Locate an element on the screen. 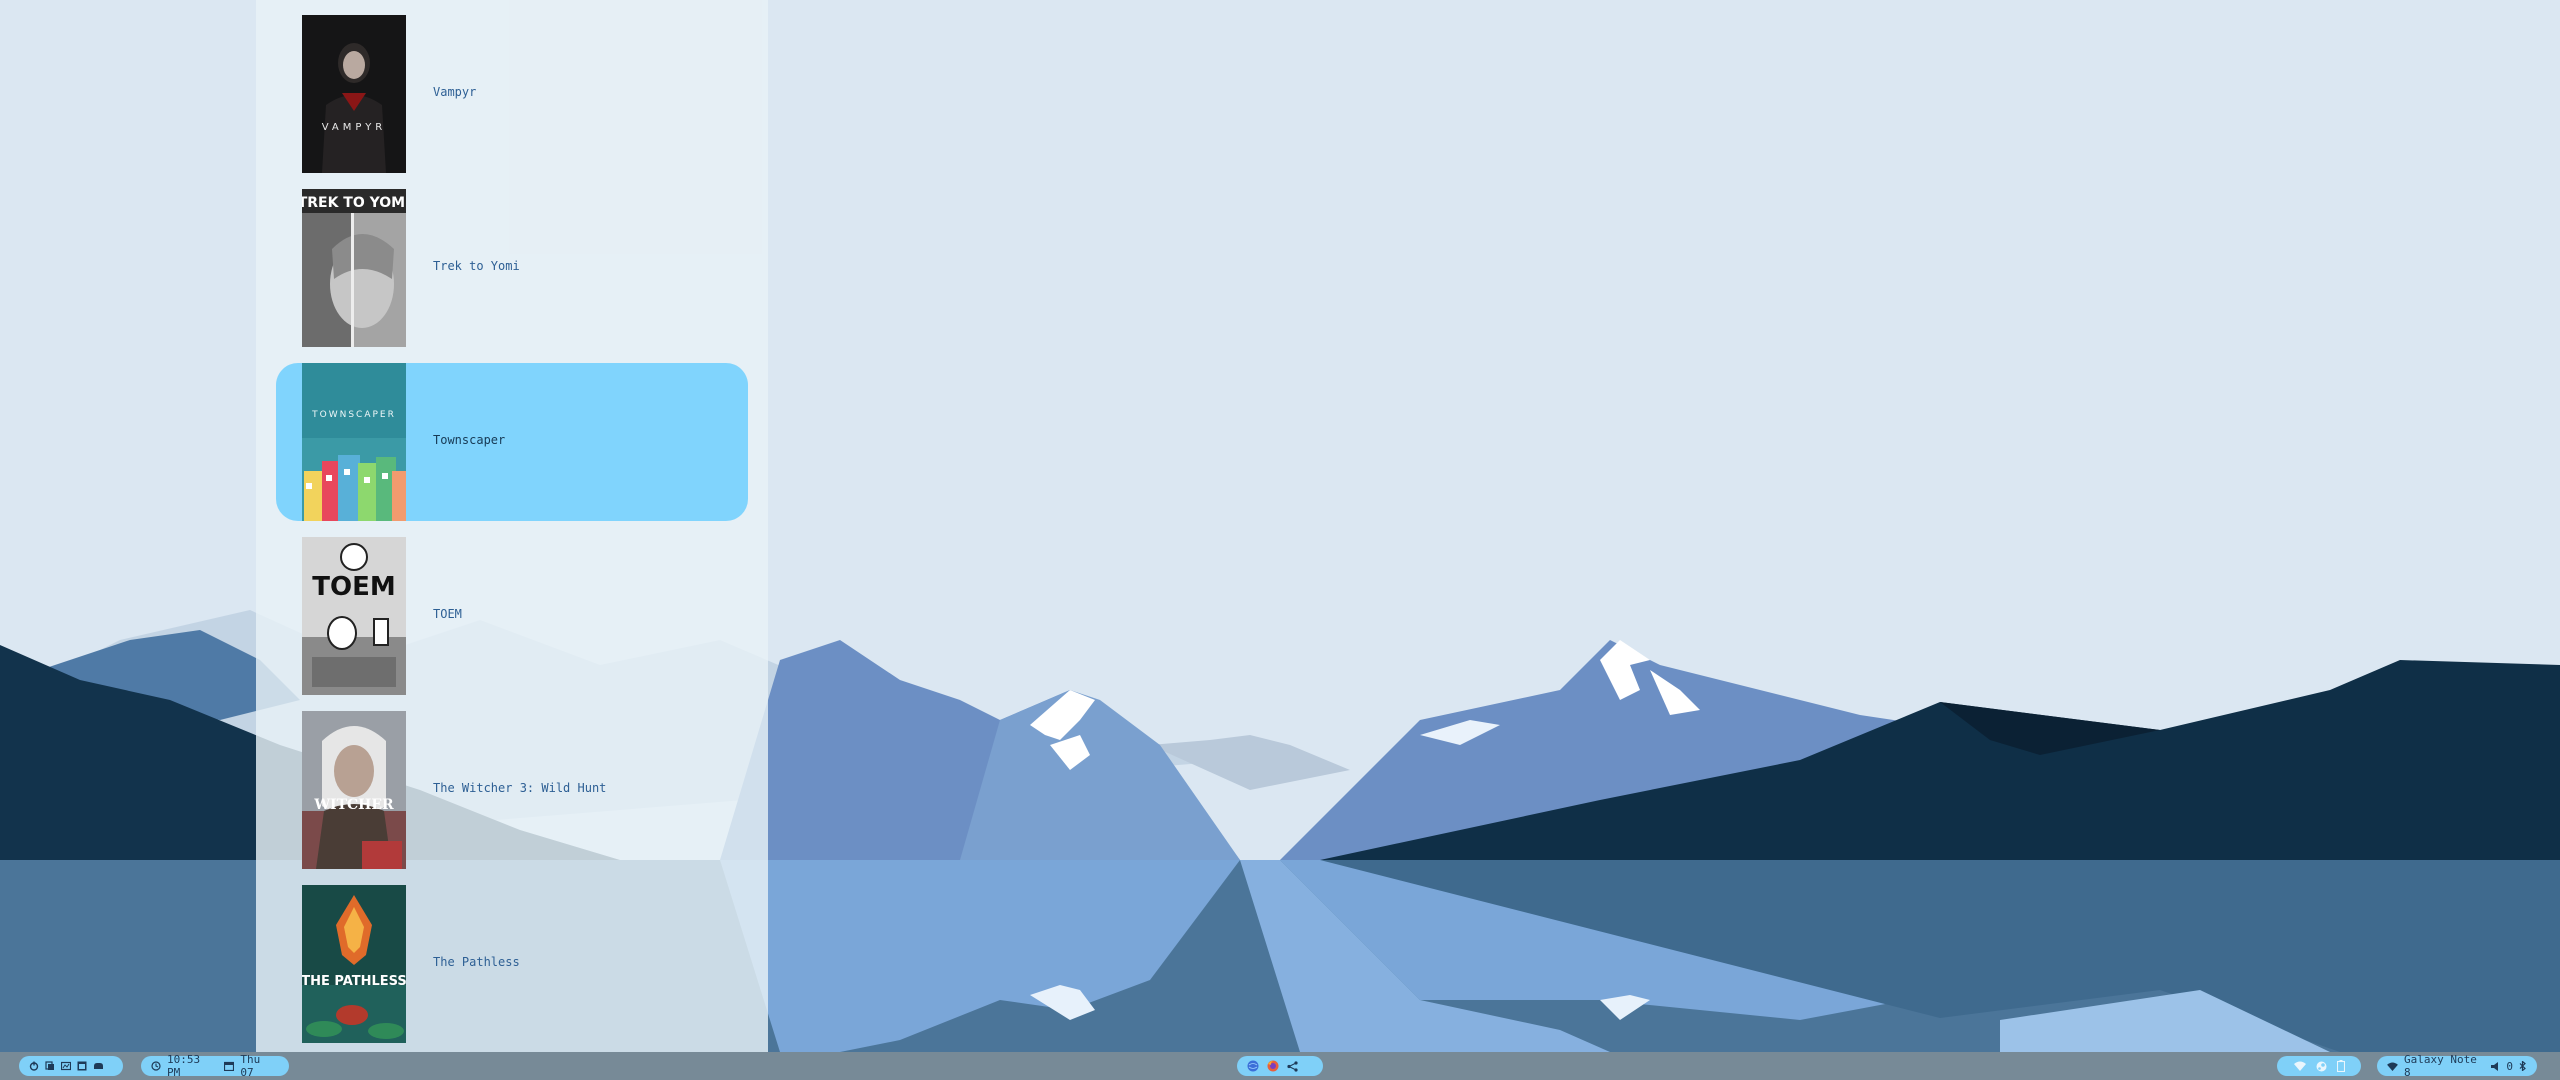 Image resolution: width=2560 pixels, height=1080 pixels. power-icon is located at coordinates (34, 1066).